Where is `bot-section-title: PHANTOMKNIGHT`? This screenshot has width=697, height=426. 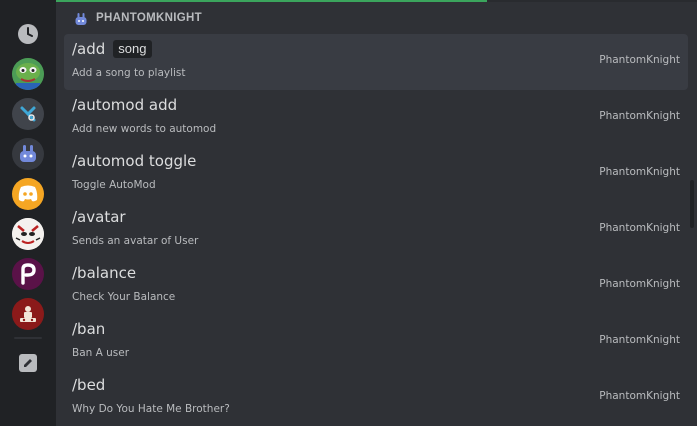
bot-section-title: PHANTOMKNIGHT is located at coordinates (149, 18).